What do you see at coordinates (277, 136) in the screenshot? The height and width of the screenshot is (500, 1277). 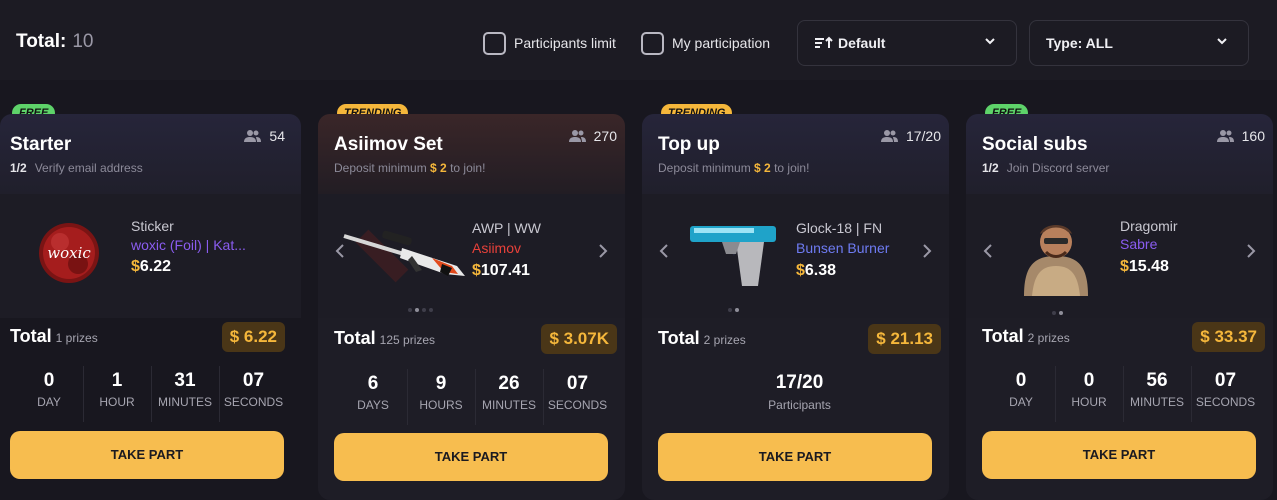 I see `people-count: 54` at bounding box center [277, 136].